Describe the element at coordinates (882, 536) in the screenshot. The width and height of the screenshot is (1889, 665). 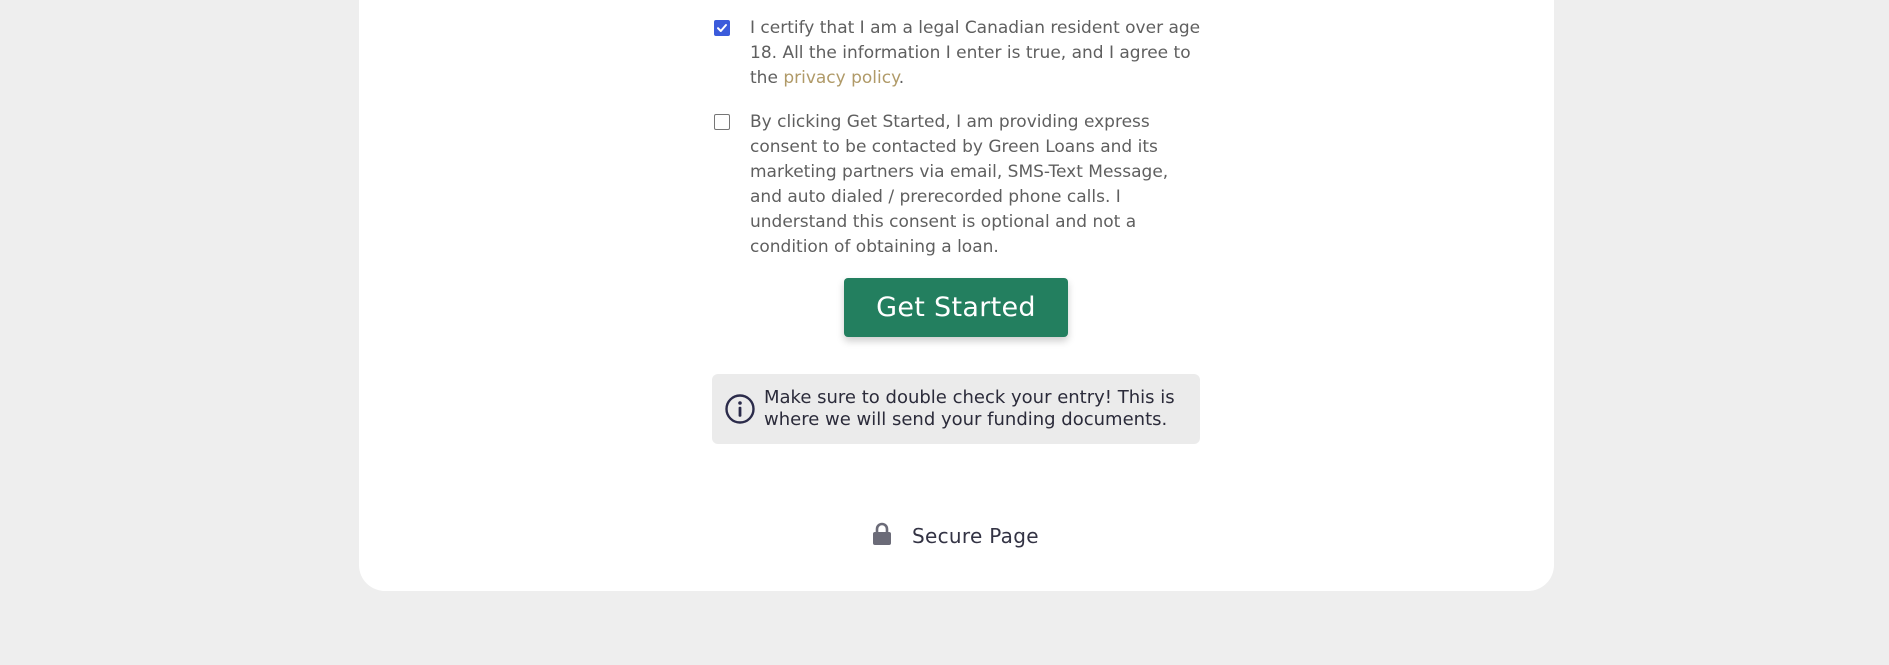
I see `lock-icon` at that location.